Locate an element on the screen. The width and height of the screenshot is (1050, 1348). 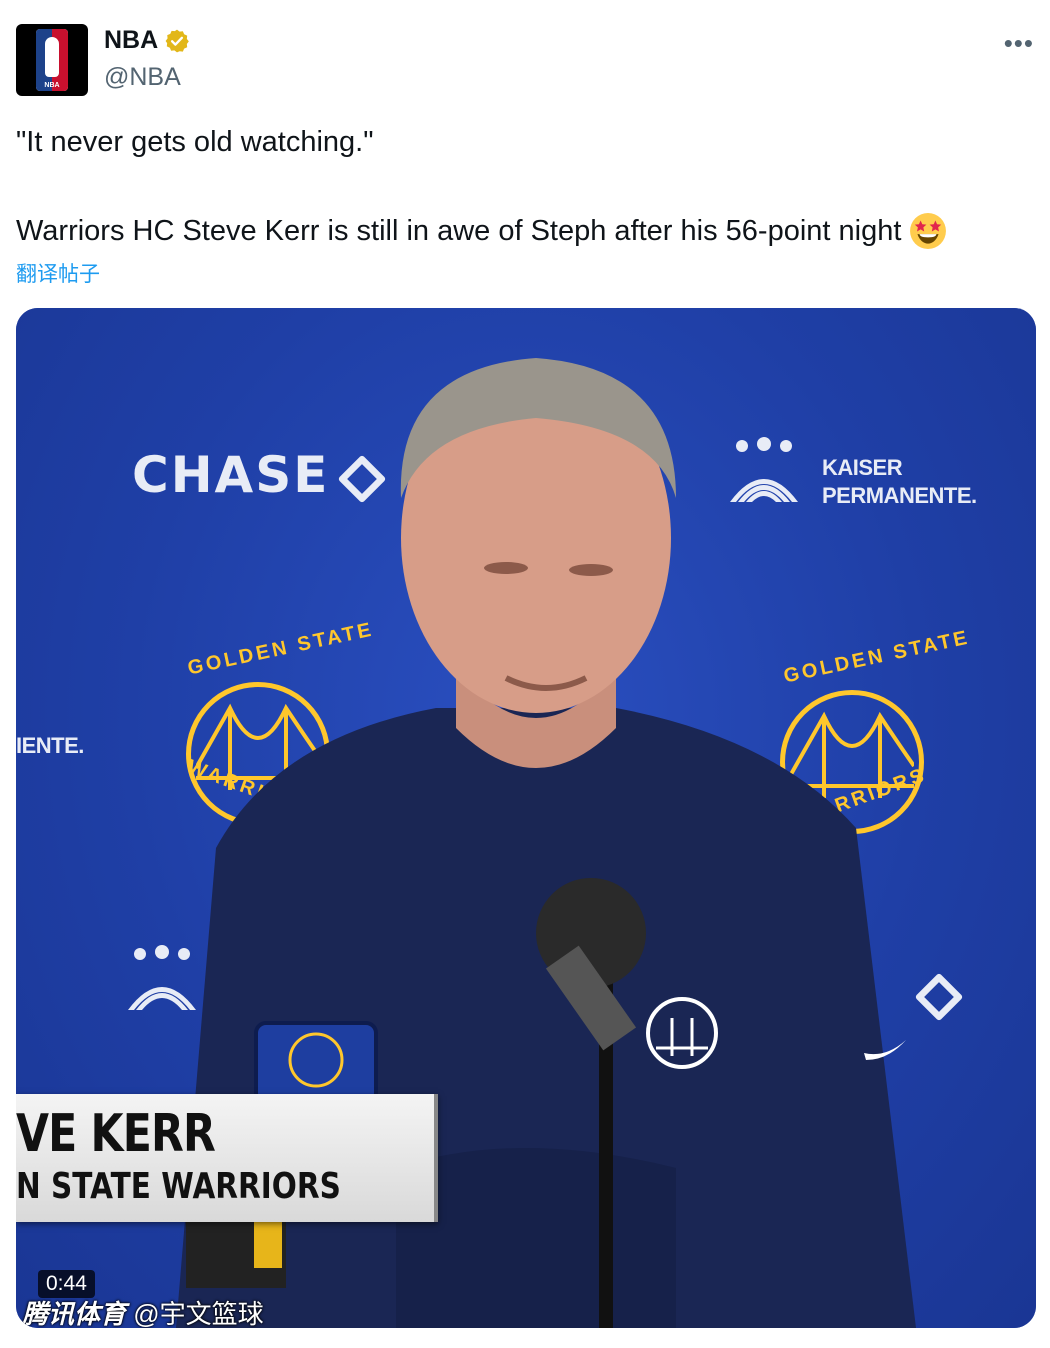
avatar-logo-text: NBA is located at coordinates (52, 85).